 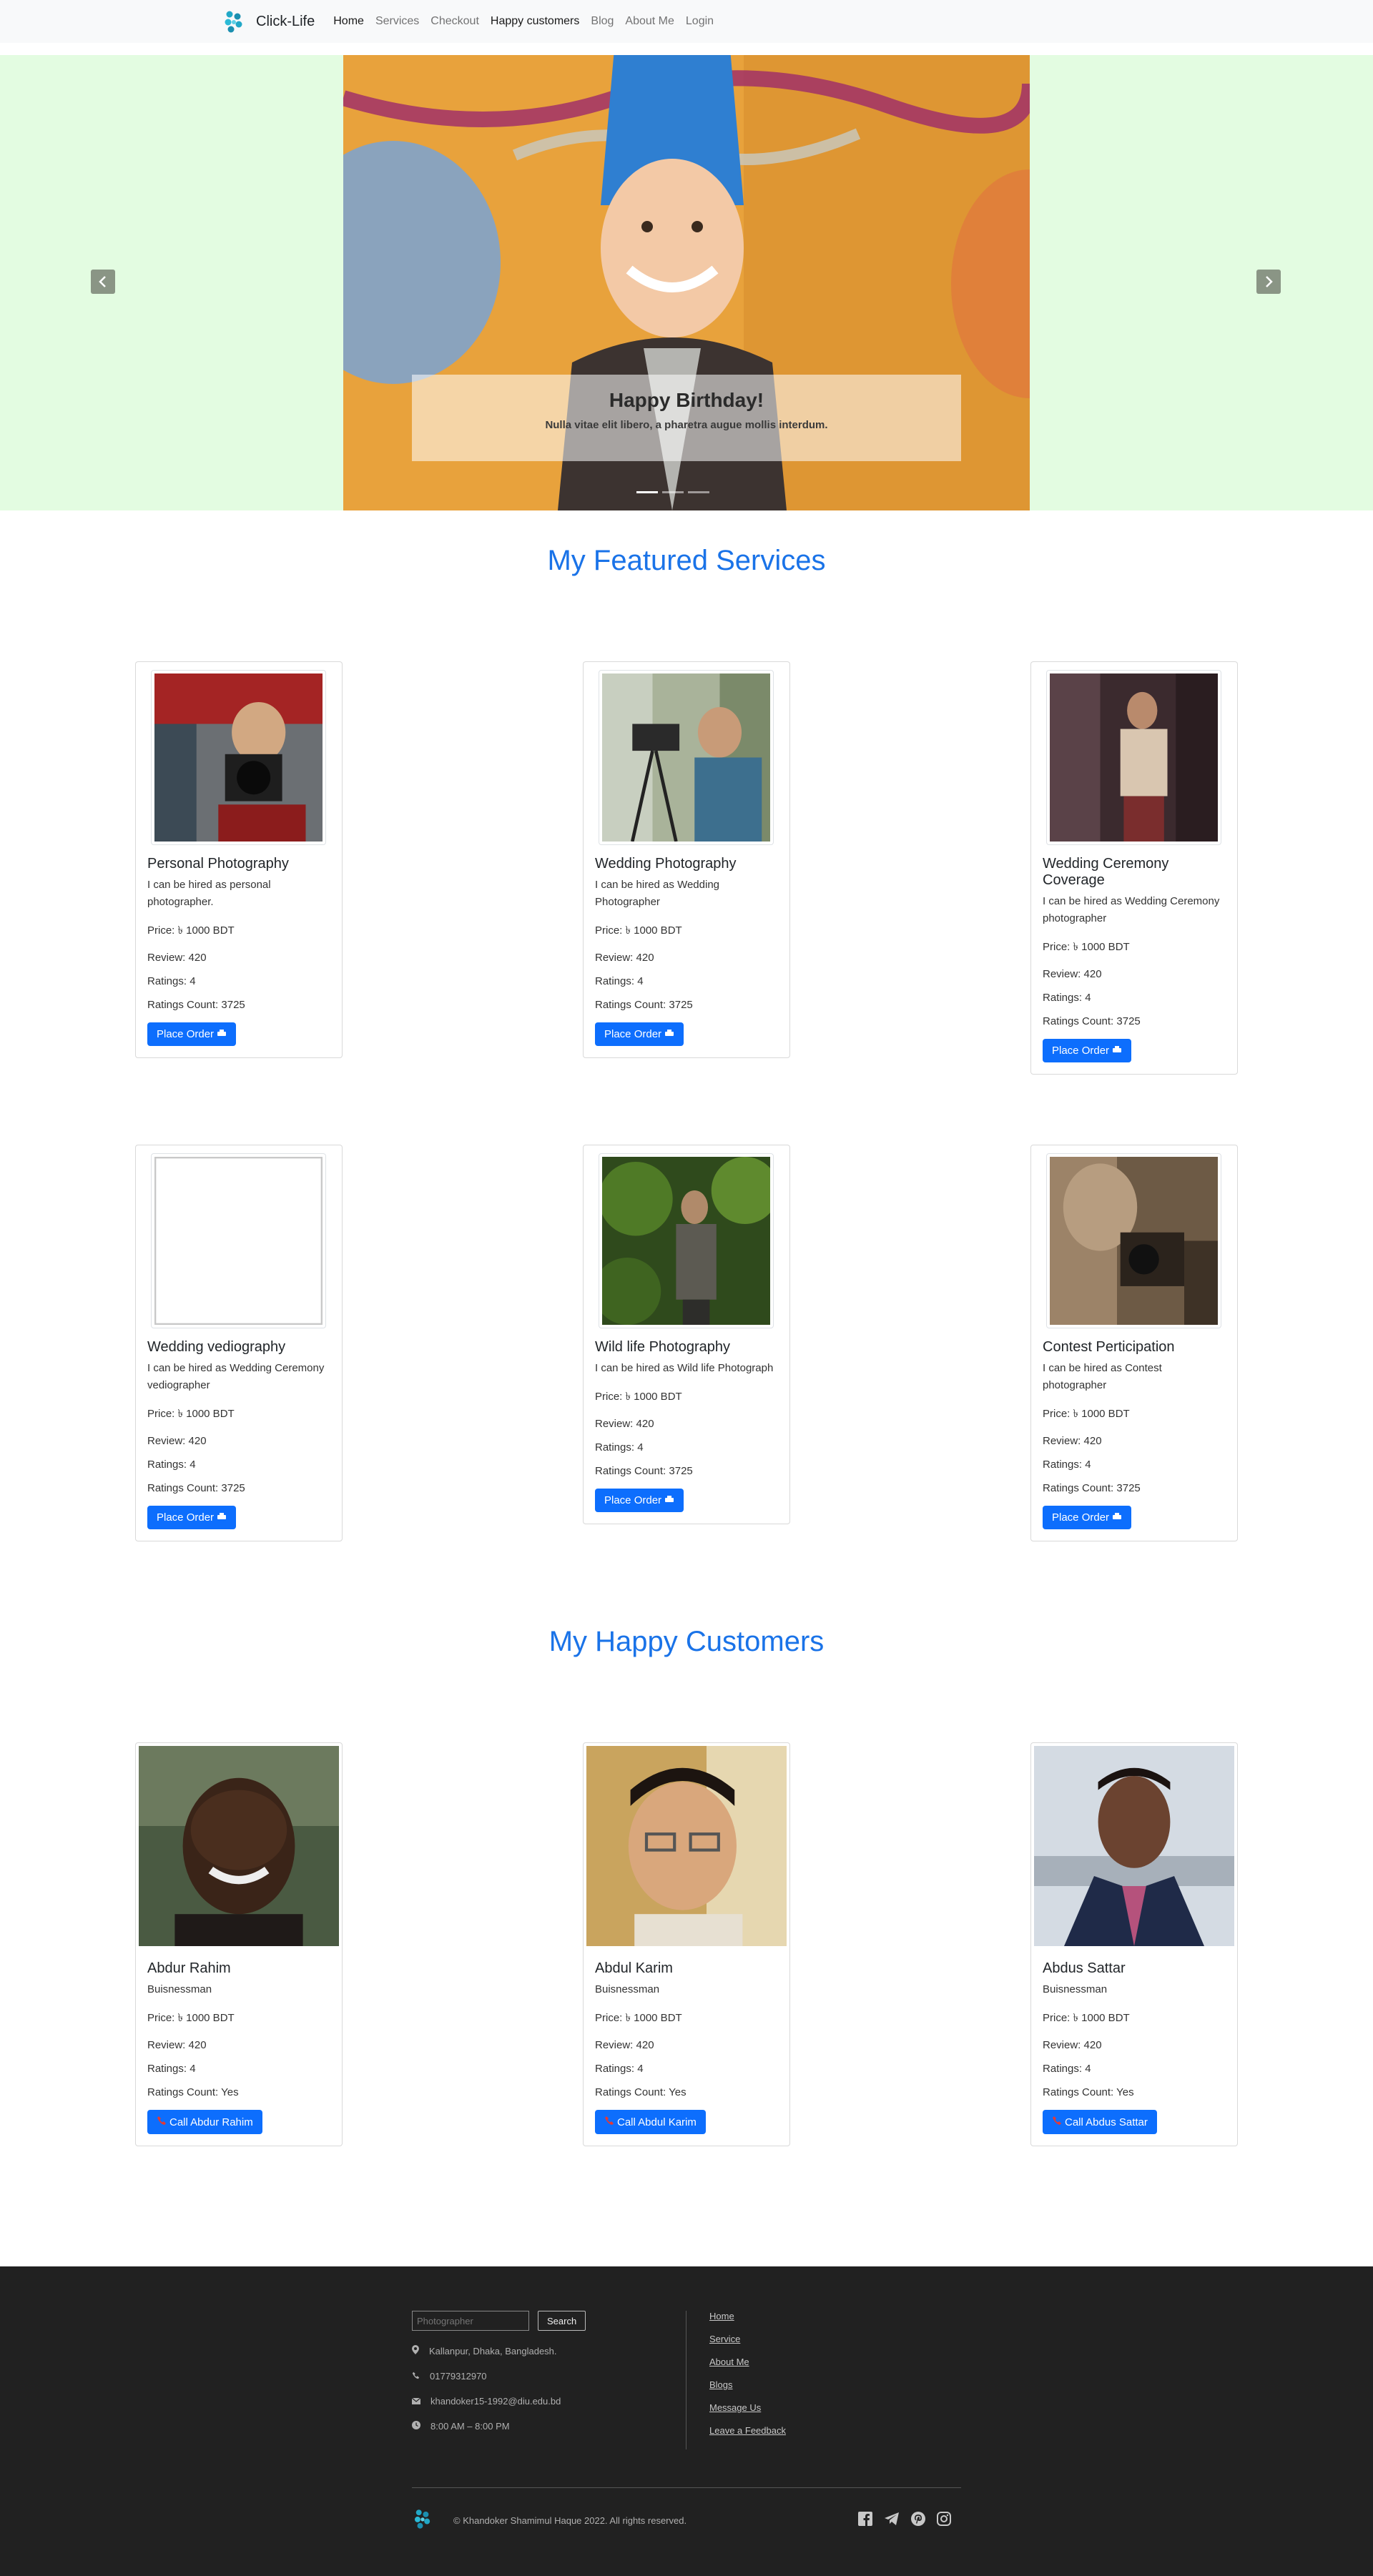 I want to click on nav-login: Login, so click(x=700, y=21).